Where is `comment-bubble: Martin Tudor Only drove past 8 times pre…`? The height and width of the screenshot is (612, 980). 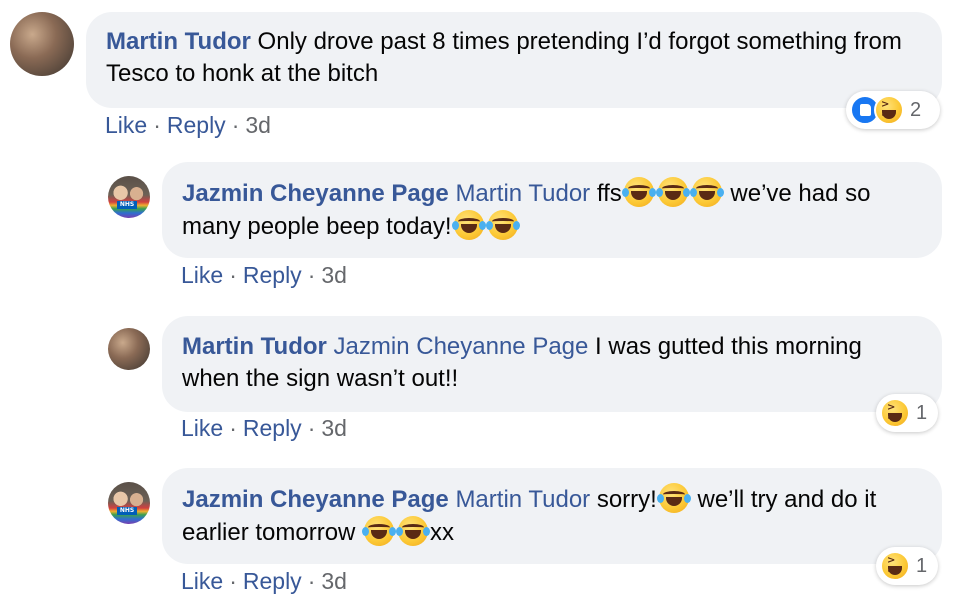
comment-bubble: Martin Tudor Only drove past 8 times pre… is located at coordinates (514, 60).